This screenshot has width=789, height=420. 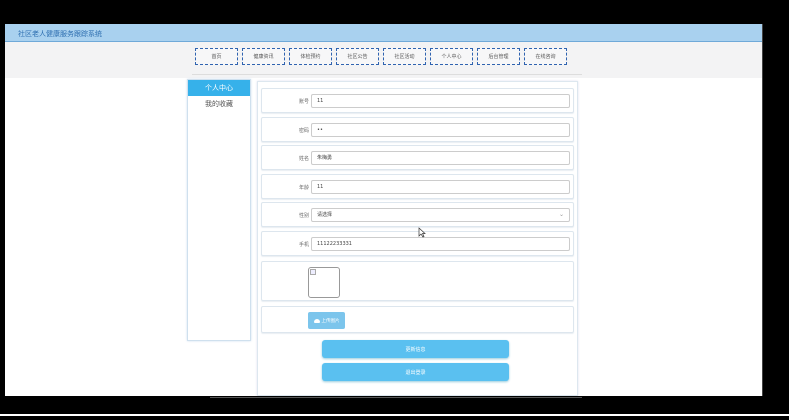 What do you see at coordinates (440, 158) in the screenshot?
I see `name-input: 朱梅勇` at bounding box center [440, 158].